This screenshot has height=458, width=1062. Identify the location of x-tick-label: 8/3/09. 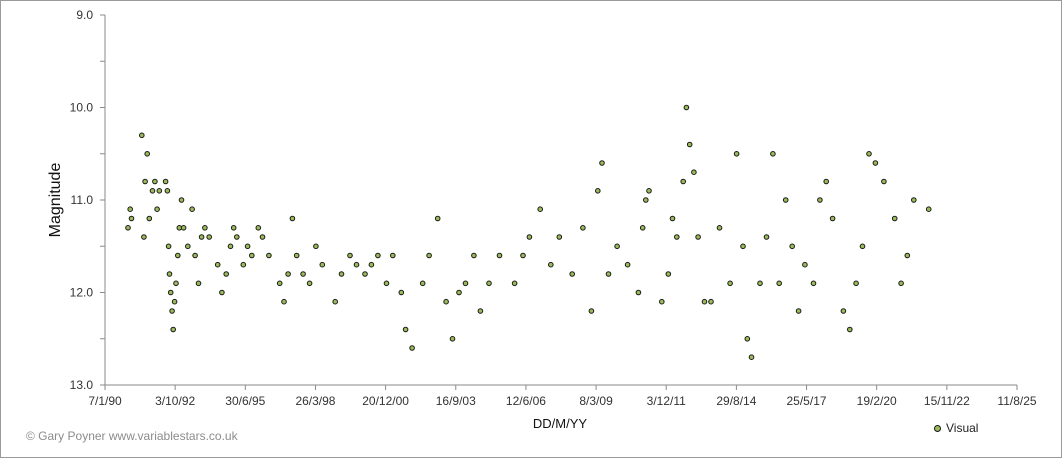
(596, 401).